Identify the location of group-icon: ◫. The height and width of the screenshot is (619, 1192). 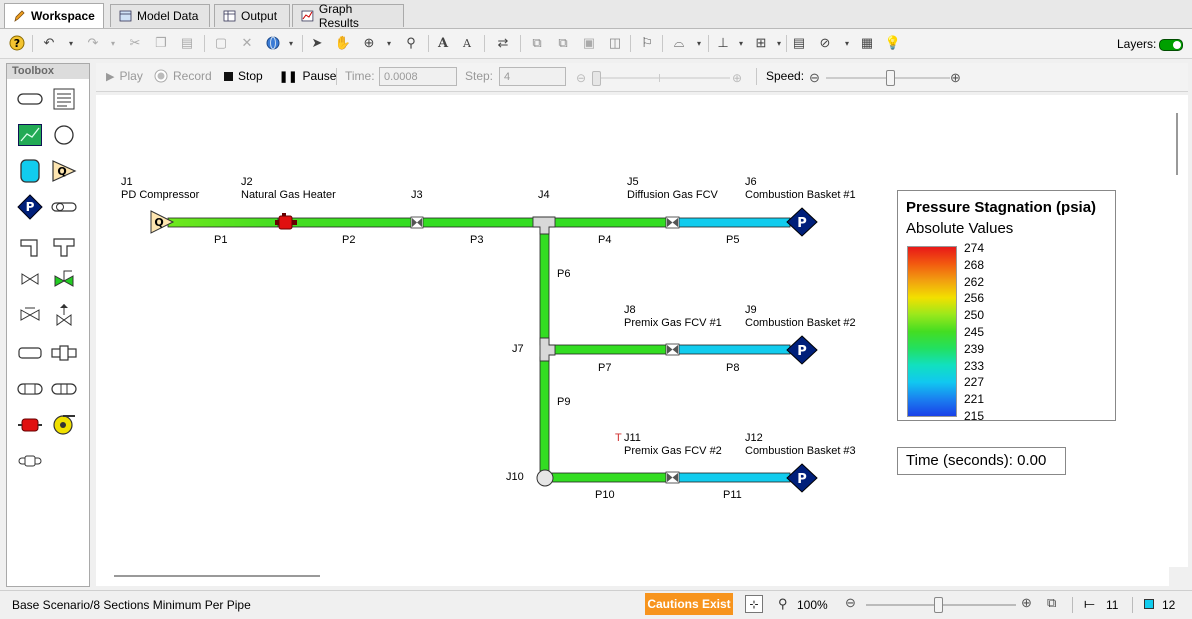
(615, 43).